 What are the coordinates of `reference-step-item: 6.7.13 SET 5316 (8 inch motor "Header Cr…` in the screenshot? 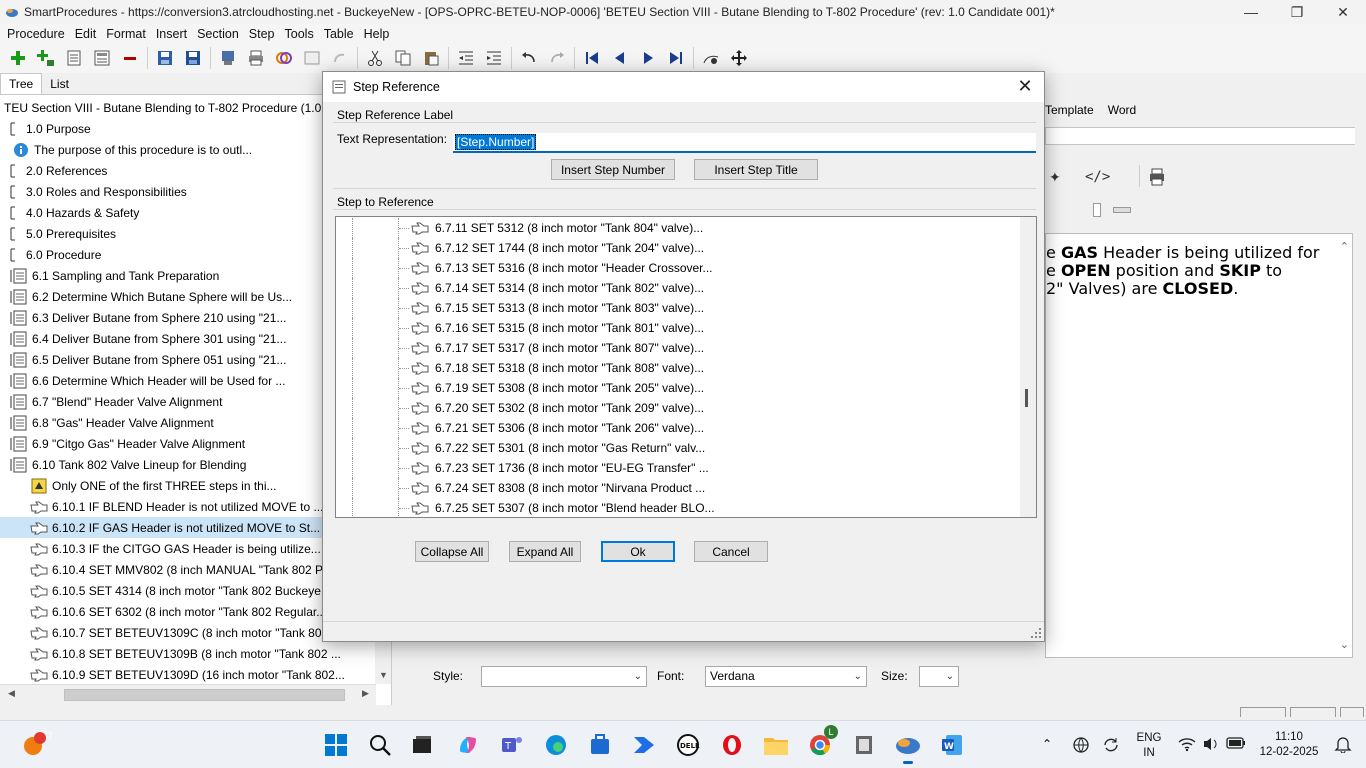 It's located at (524, 268).